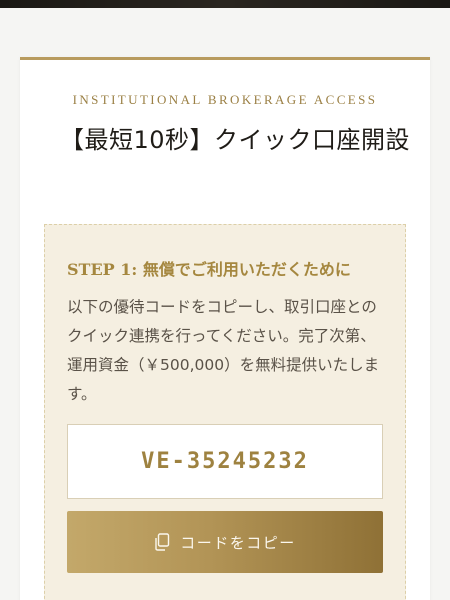 The height and width of the screenshot is (600, 450). What do you see at coordinates (238, 542) in the screenshot?
I see `copy-button-label: コードをコピー` at bounding box center [238, 542].